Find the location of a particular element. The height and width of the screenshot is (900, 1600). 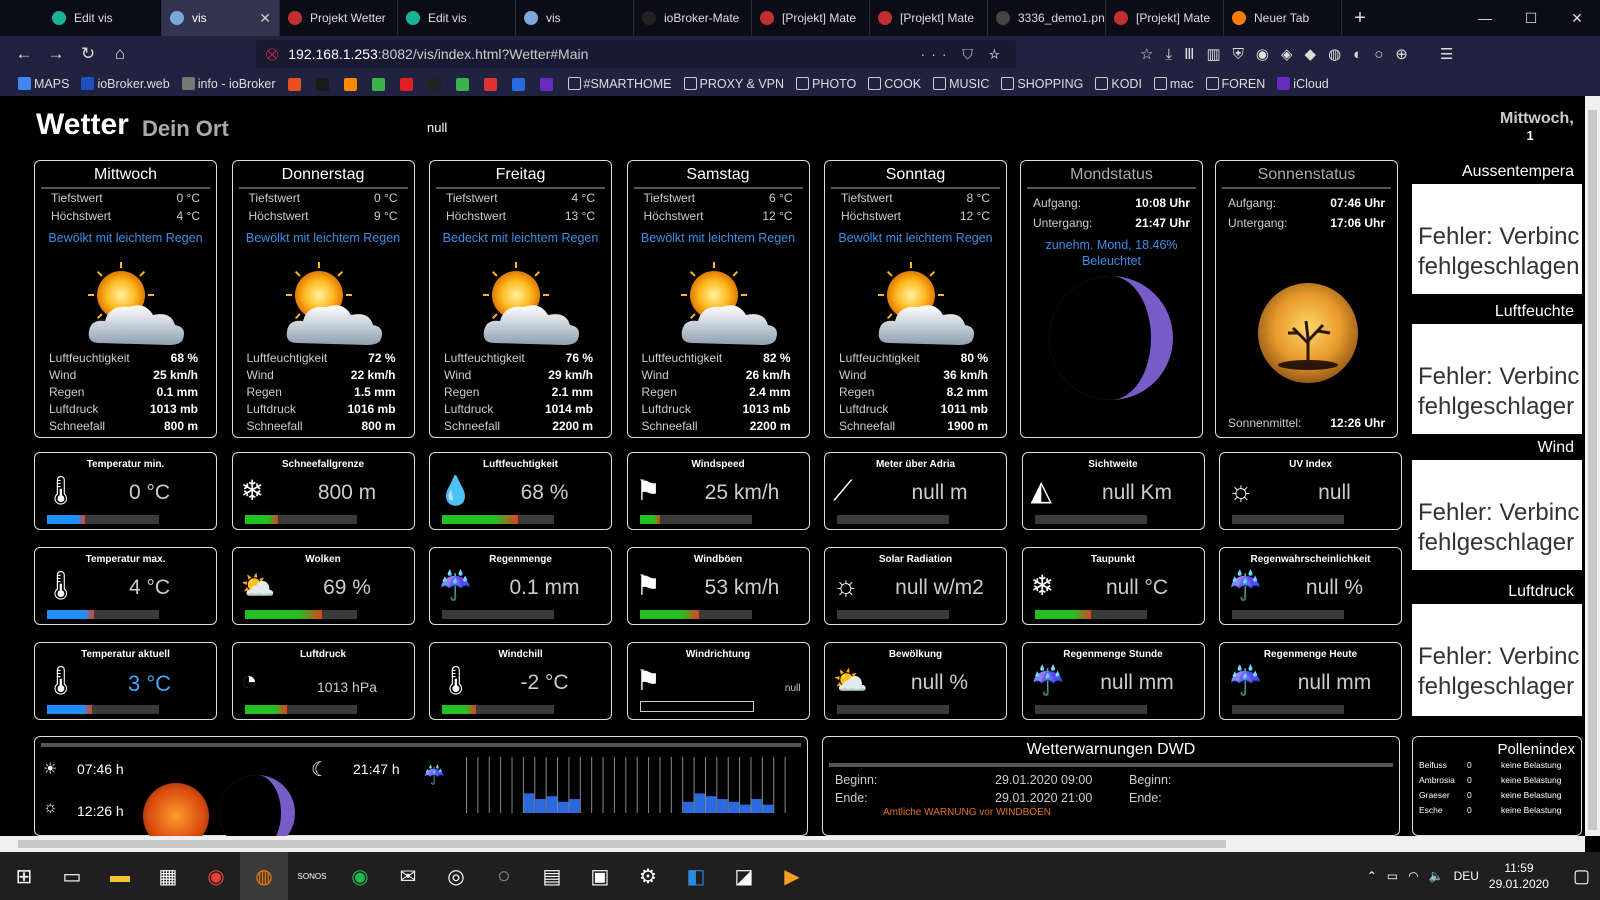

back-button: ← is located at coordinates (24, 54).